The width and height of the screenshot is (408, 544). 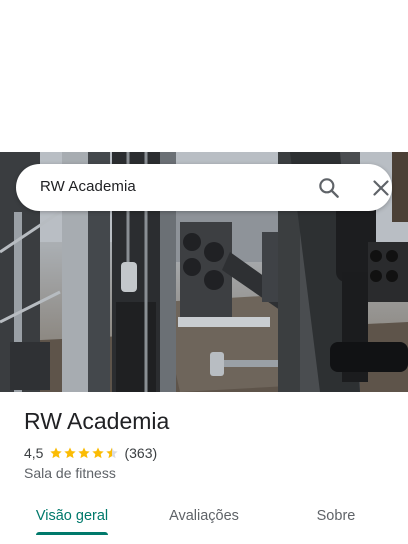 What do you see at coordinates (112, 453) in the screenshot?
I see `star-half-icon` at bounding box center [112, 453].